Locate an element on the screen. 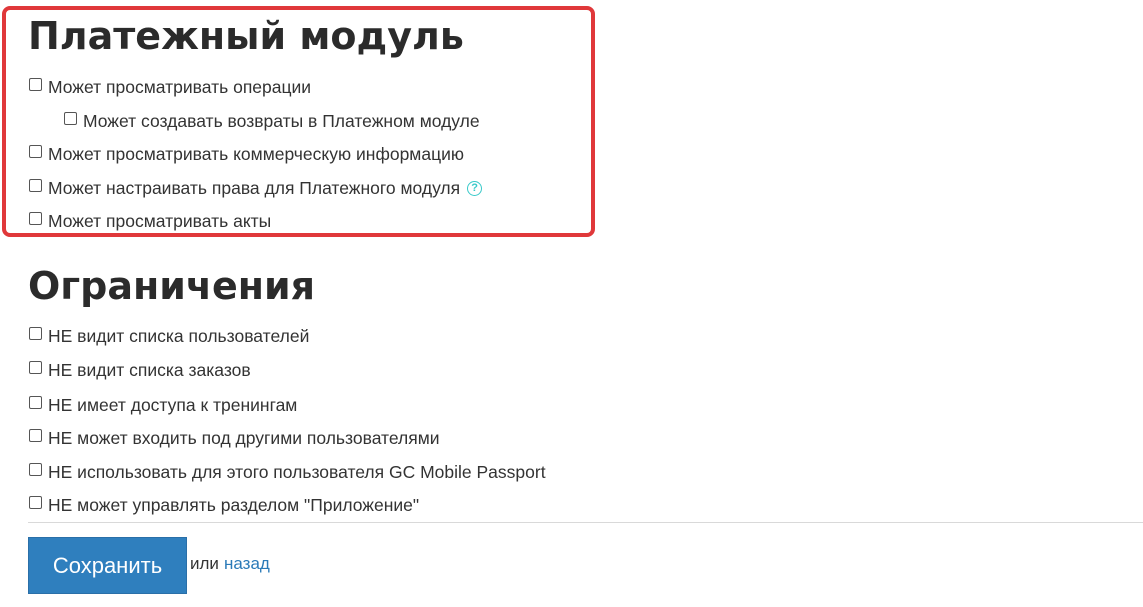 The image size is (1143, 607). checkbox-row-no-orders-list: НЕ видит списка заказов is located at coordinates (140, 370).